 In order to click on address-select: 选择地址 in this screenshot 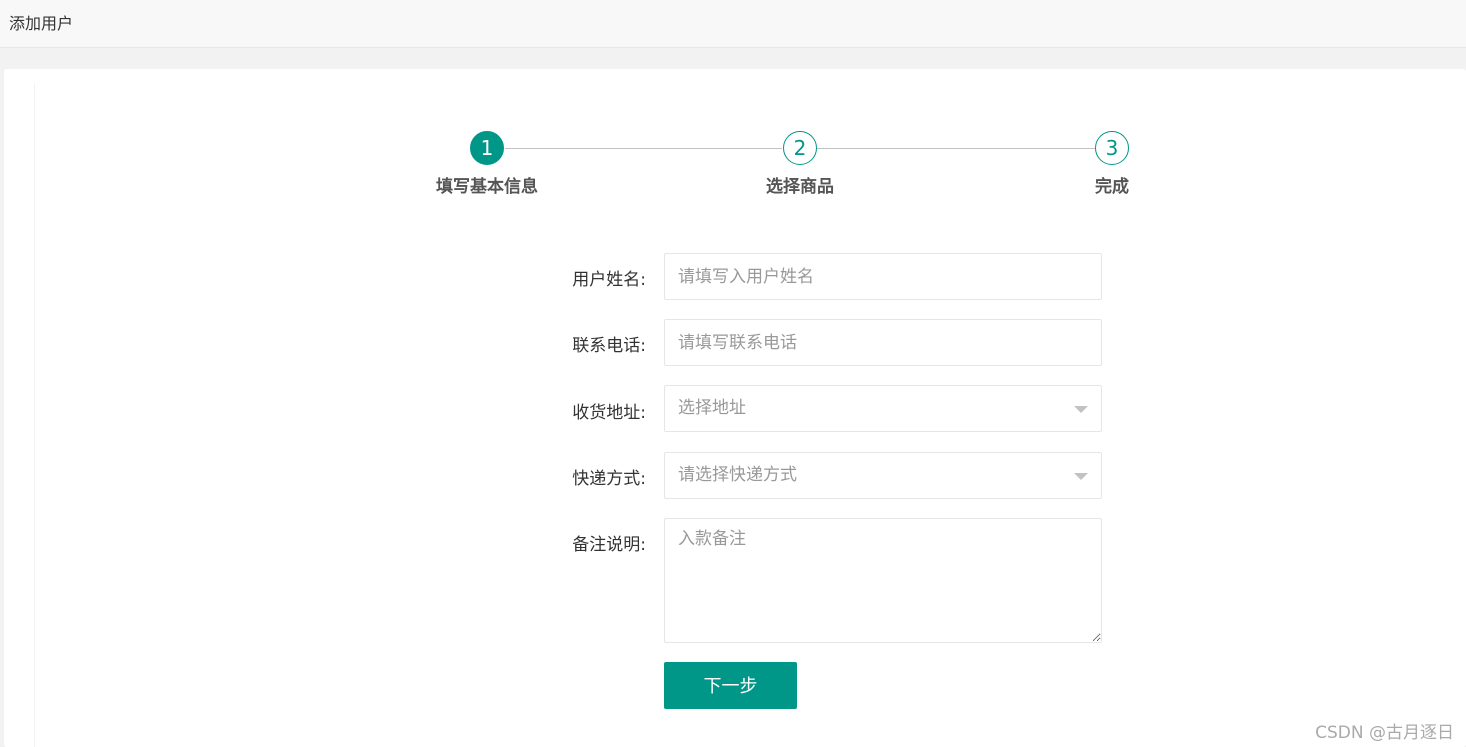, I will do `click(883, 408)`.